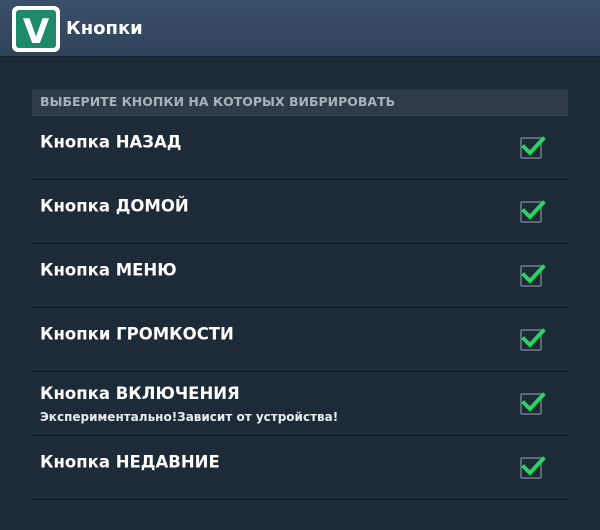 Image resolution: width=600 pixels, height=530 pixels. Describe the element at coordinates (114, 206) in the screenshot. I see `item-title: Кнопка ДОМОЙ` at that location.